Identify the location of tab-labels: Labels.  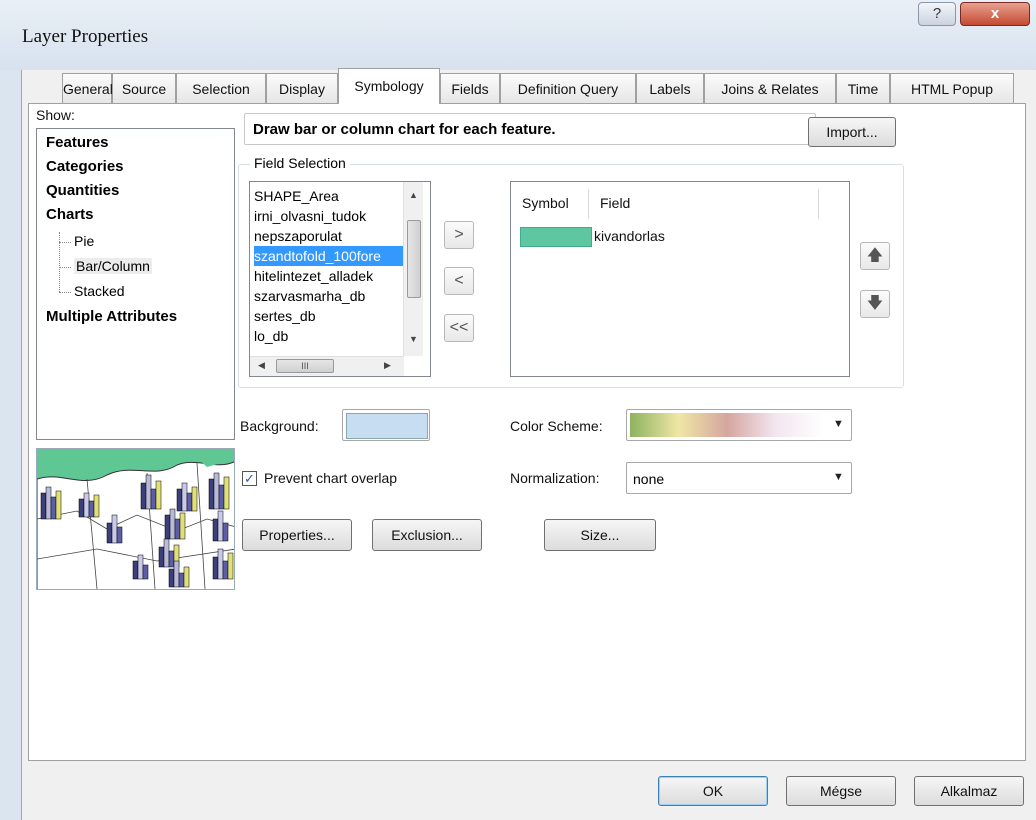
(670, 88).